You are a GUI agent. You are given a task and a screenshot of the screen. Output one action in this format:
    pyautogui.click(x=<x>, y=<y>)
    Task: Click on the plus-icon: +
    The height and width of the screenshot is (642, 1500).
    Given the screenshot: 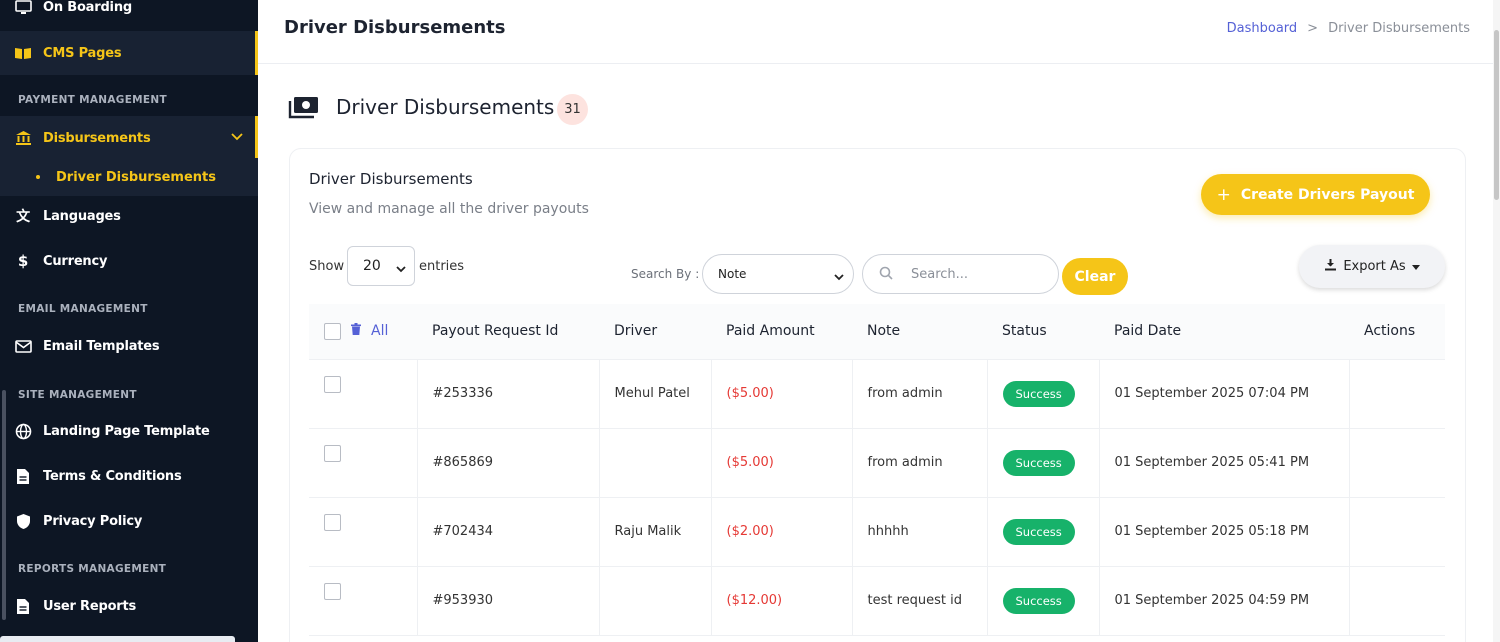 What is the action you would take?
    pyautogui.click(x=1223, y=194)
    